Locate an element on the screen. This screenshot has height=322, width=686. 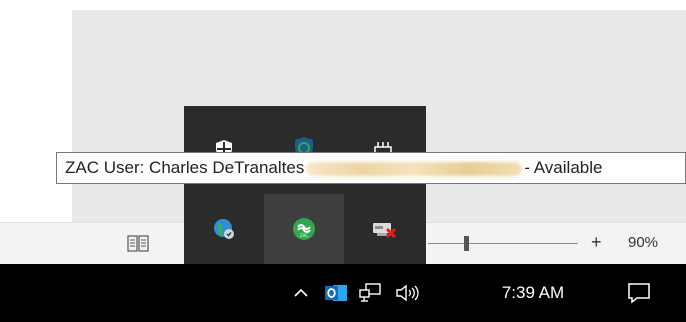
read-mode-icon is located at coordinates (138, 244).